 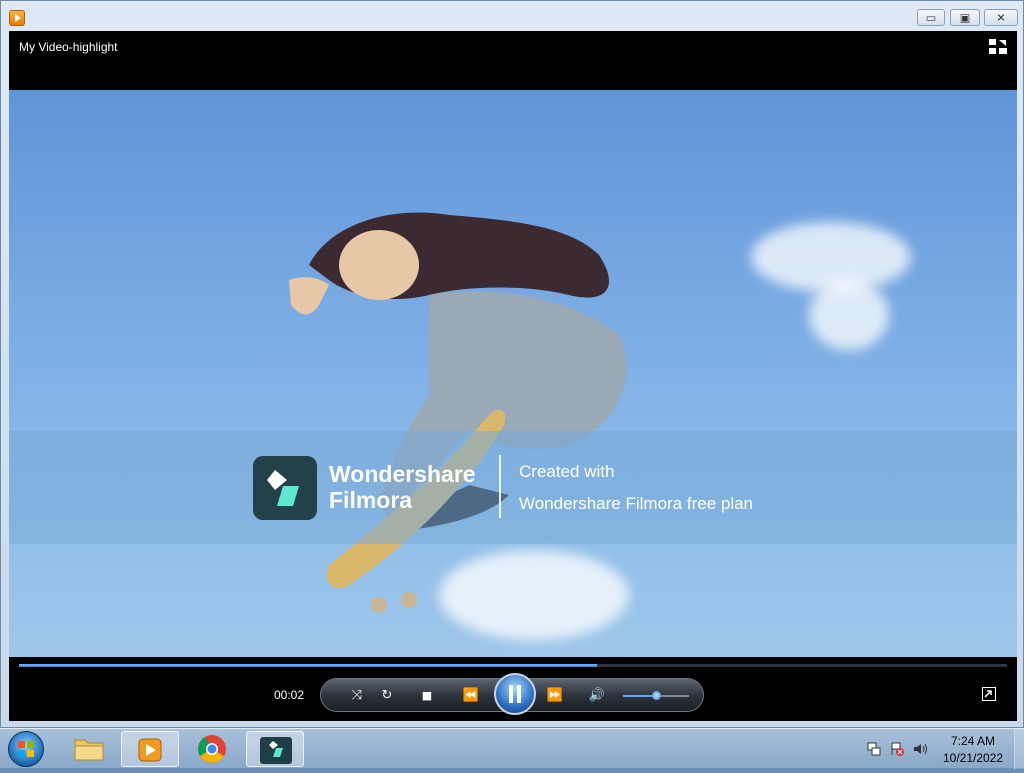 I want to click on stop-button: ■, so click(x=427, y=696).